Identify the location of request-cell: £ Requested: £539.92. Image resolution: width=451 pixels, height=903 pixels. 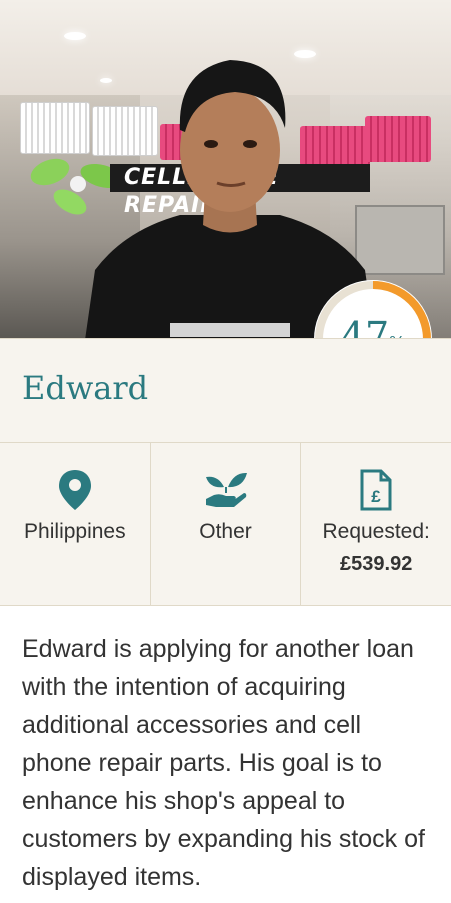
(375, 524).